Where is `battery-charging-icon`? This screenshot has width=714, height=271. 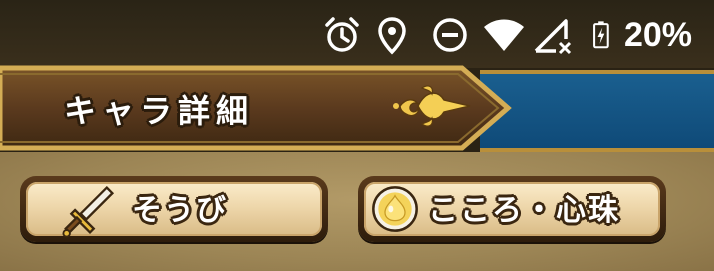
battery-charging-icon is located at coordinates (601, 35).